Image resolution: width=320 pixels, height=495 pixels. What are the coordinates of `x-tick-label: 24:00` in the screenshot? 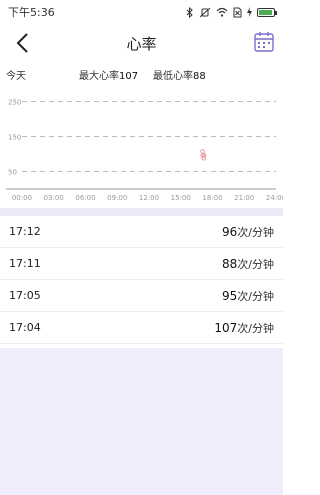 It's located at (274, 198).